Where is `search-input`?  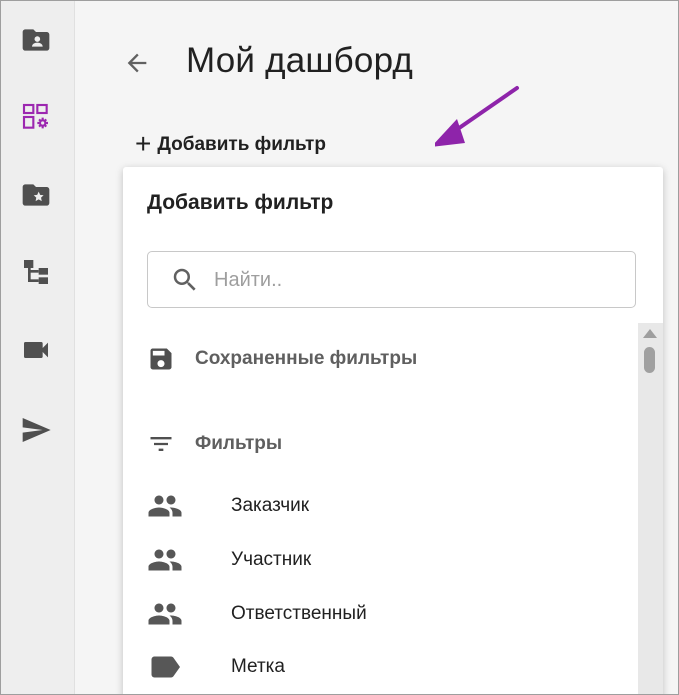
search-input is located at coordinates (414, 280).